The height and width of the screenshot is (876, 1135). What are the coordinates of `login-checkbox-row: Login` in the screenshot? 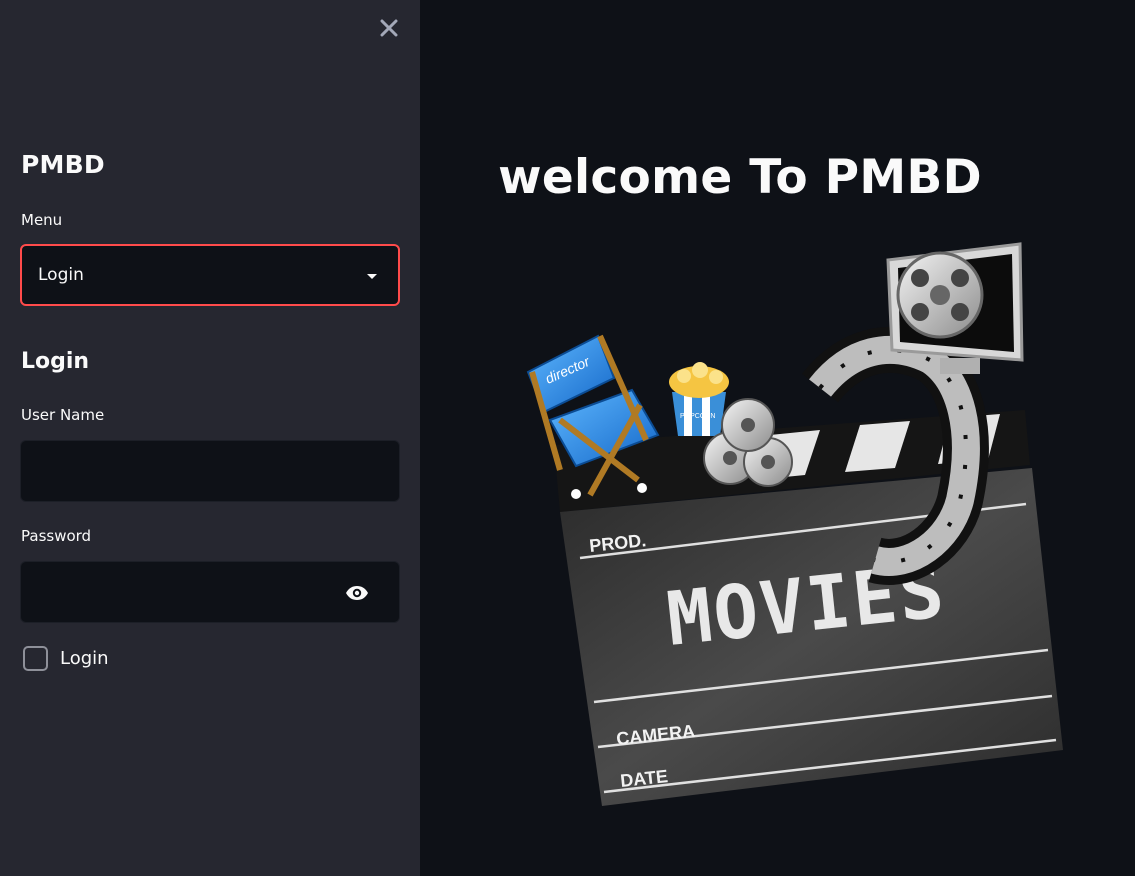 It's located at (66, 658).